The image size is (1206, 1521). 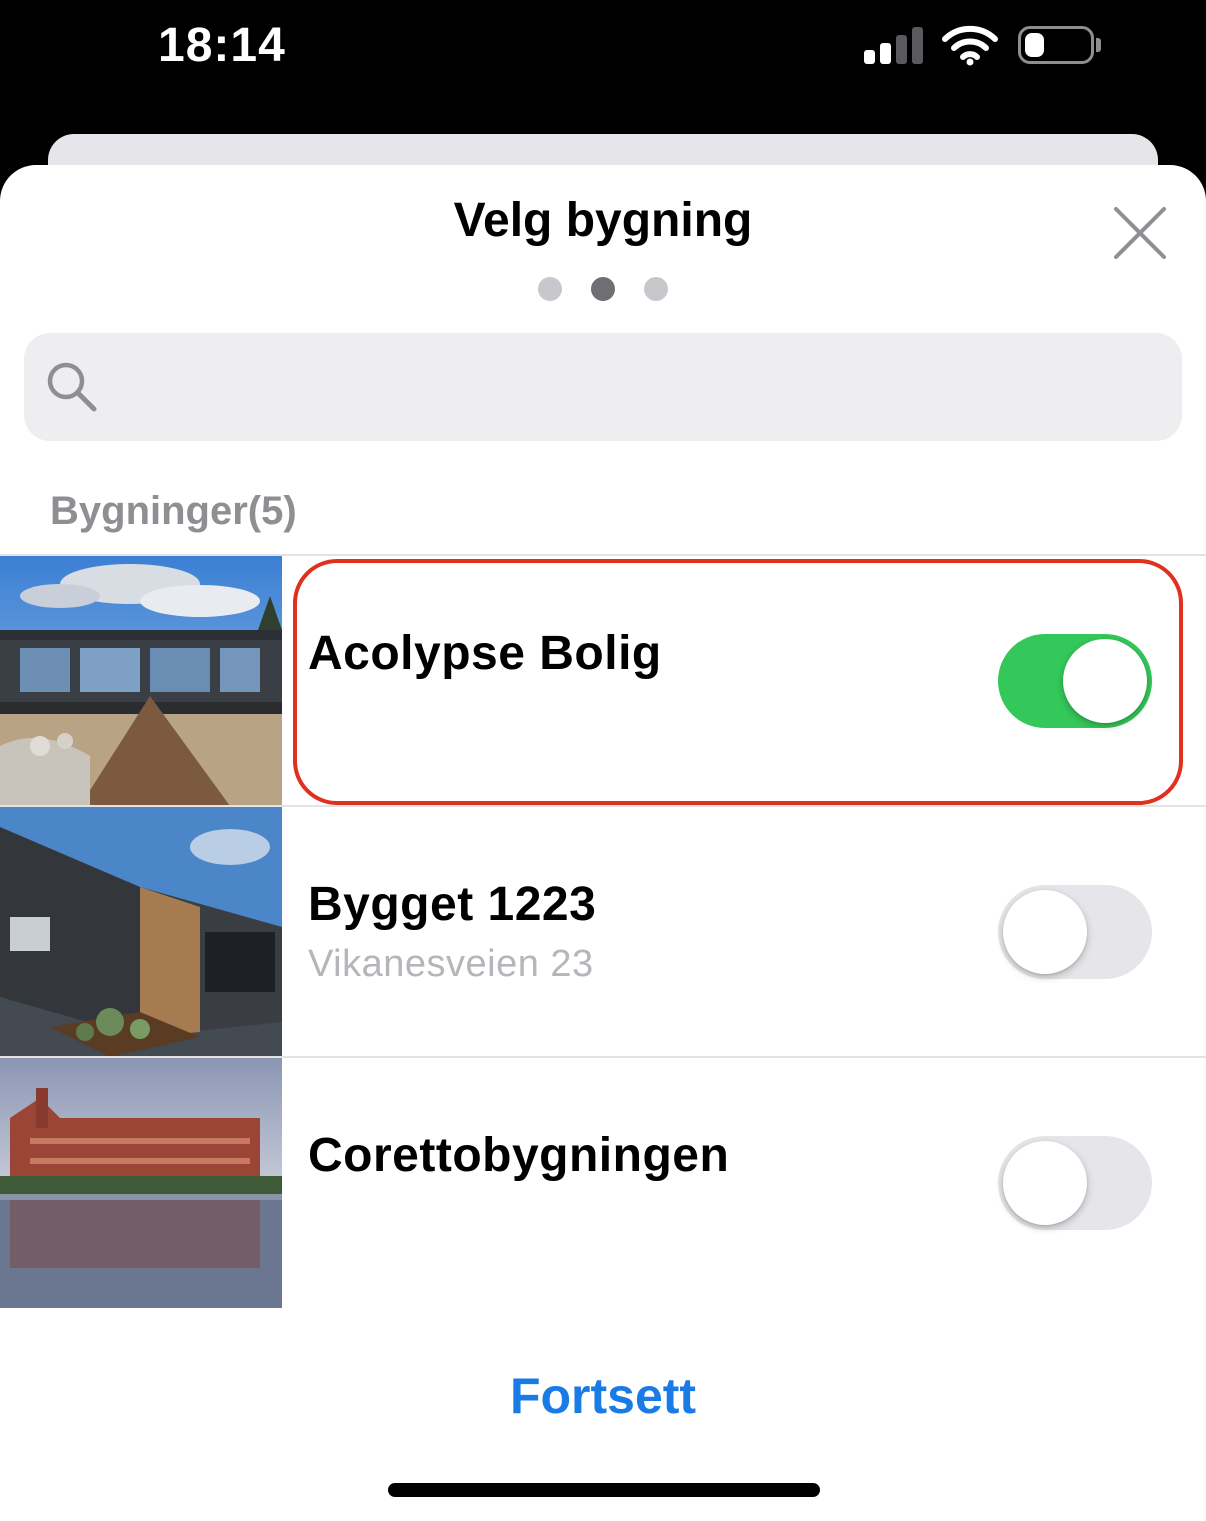 What do you see at coordinates (970, 45) in the screenshot?
I see `wifi-icon` at bounding box center [970, 45].